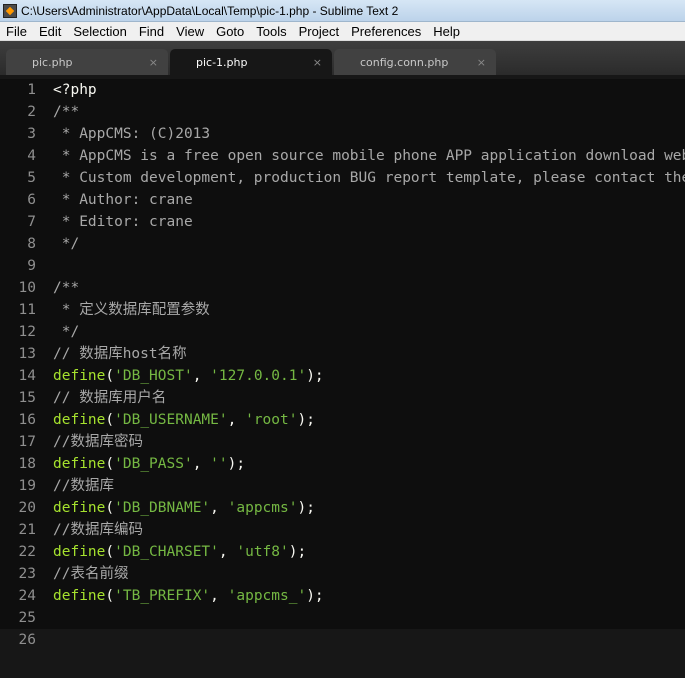  What do you see at coordinates (271, 31) in the screenshot?
I see `menu-tools: Tools` at bounding box center [271, 31].